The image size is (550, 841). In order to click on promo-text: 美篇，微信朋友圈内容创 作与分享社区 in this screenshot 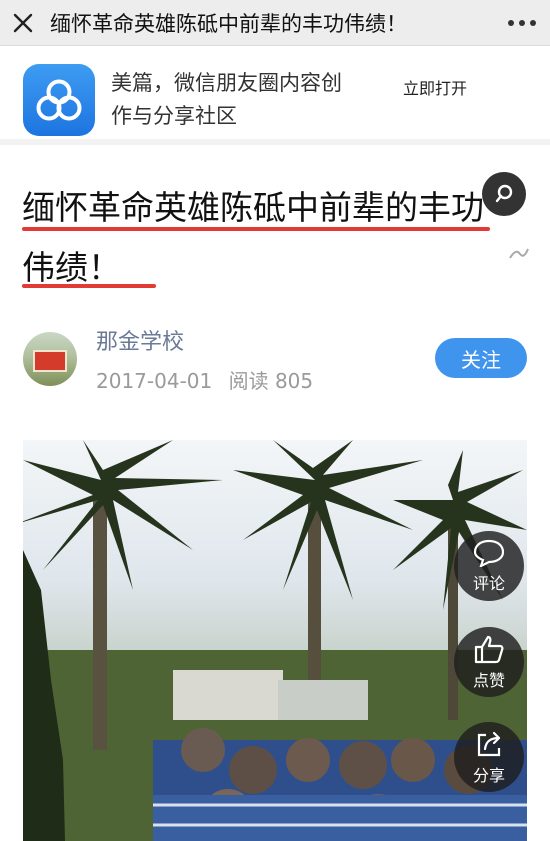, I will do `click(251, 100)`.